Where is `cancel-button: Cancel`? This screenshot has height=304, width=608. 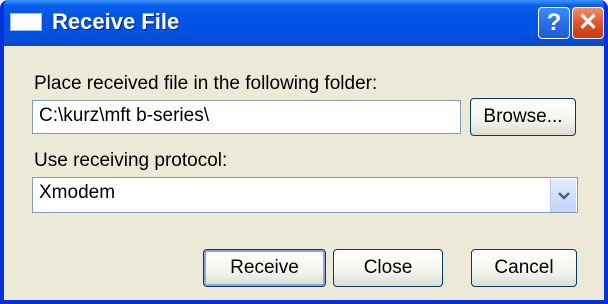 cancel-button: Cancel is located at coordinates (524, 268).